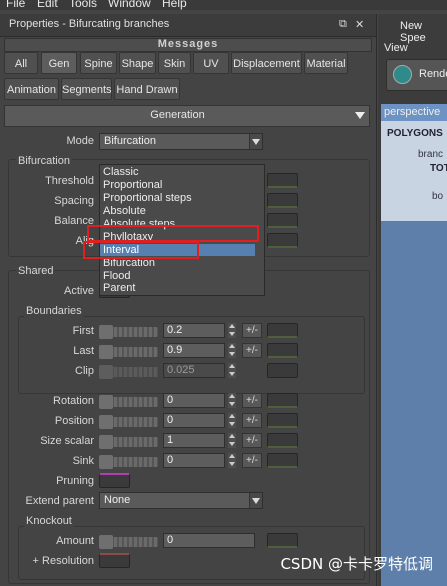 The height and width of the screenshot is (586, 447). Describe the element at coordinates (174, 63) in the screenshot. I see `tab-skin: Skin` at that location.